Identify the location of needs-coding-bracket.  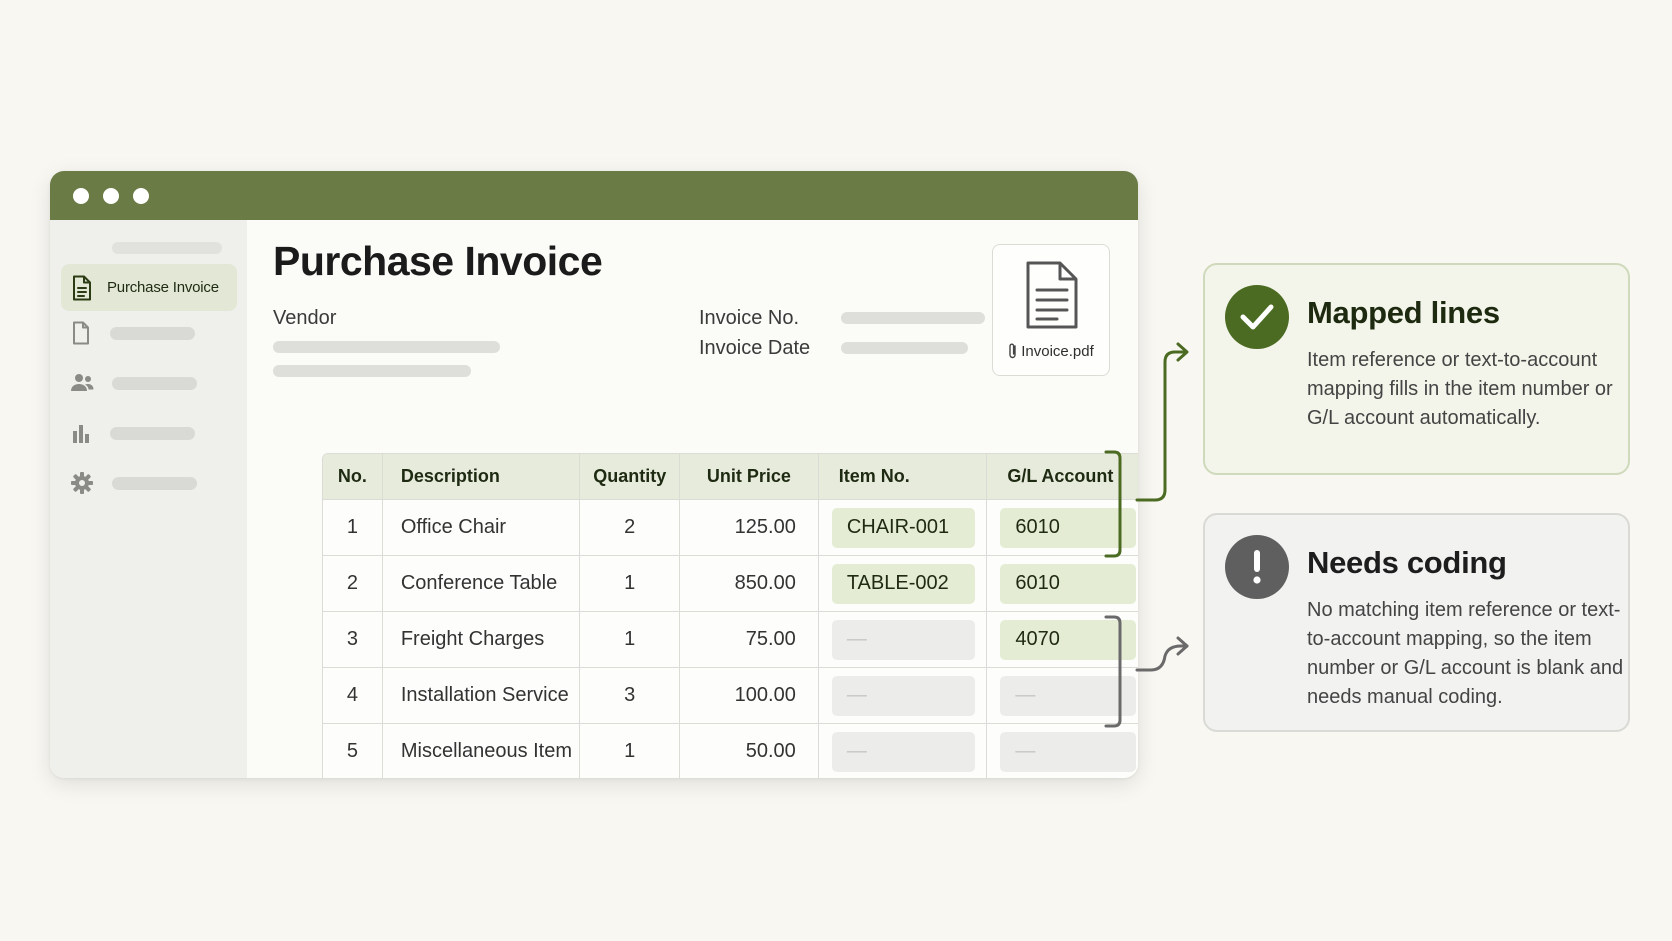
(1146, 671).